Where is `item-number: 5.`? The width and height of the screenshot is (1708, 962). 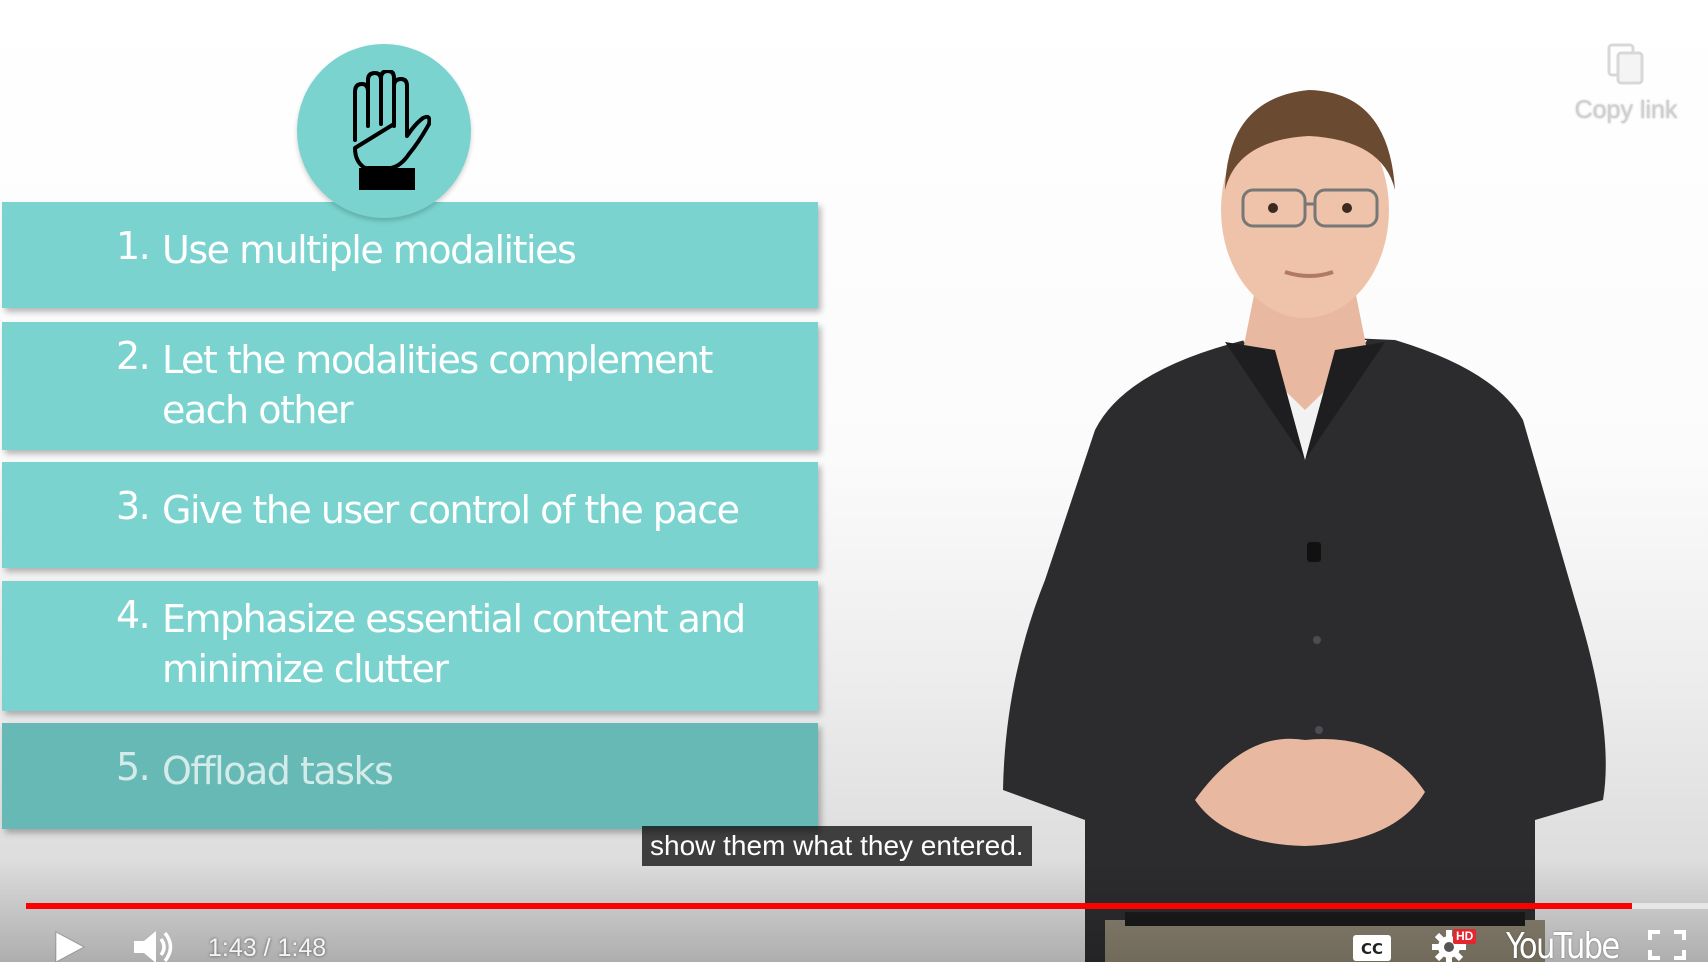
item-number: 5. is located at coordinates (133, 767).